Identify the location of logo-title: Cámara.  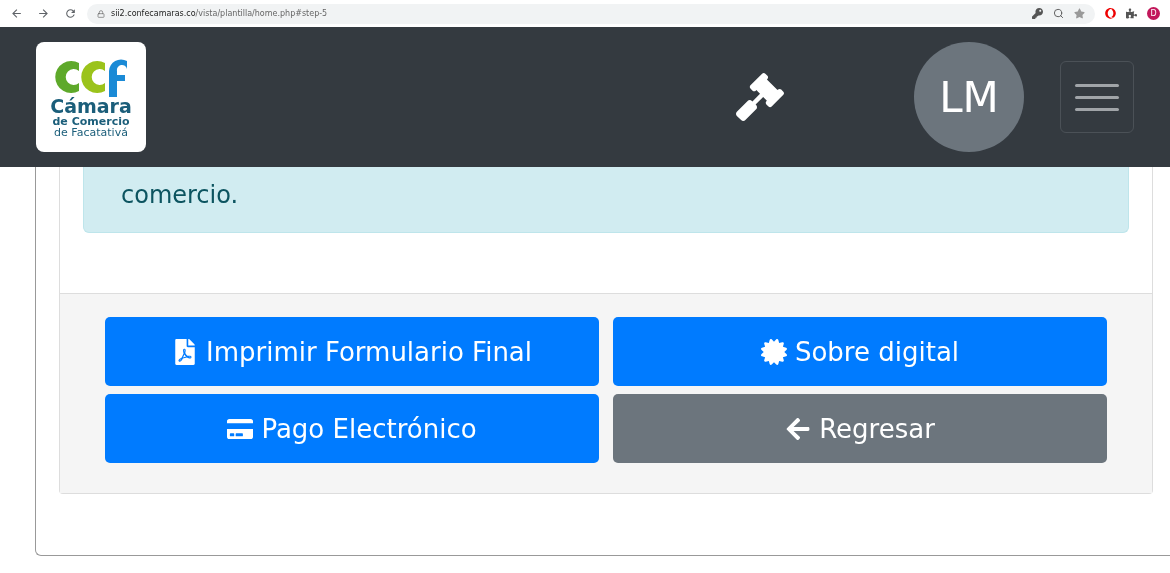
(91, 106).